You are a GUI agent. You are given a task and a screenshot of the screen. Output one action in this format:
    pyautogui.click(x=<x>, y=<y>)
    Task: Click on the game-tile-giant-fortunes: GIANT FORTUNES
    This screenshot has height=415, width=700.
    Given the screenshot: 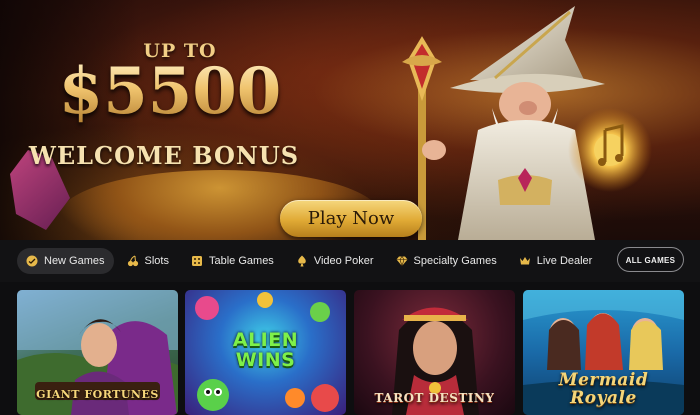 What is the action you would take?
    pyautogui.click(x=97, y=352)
    